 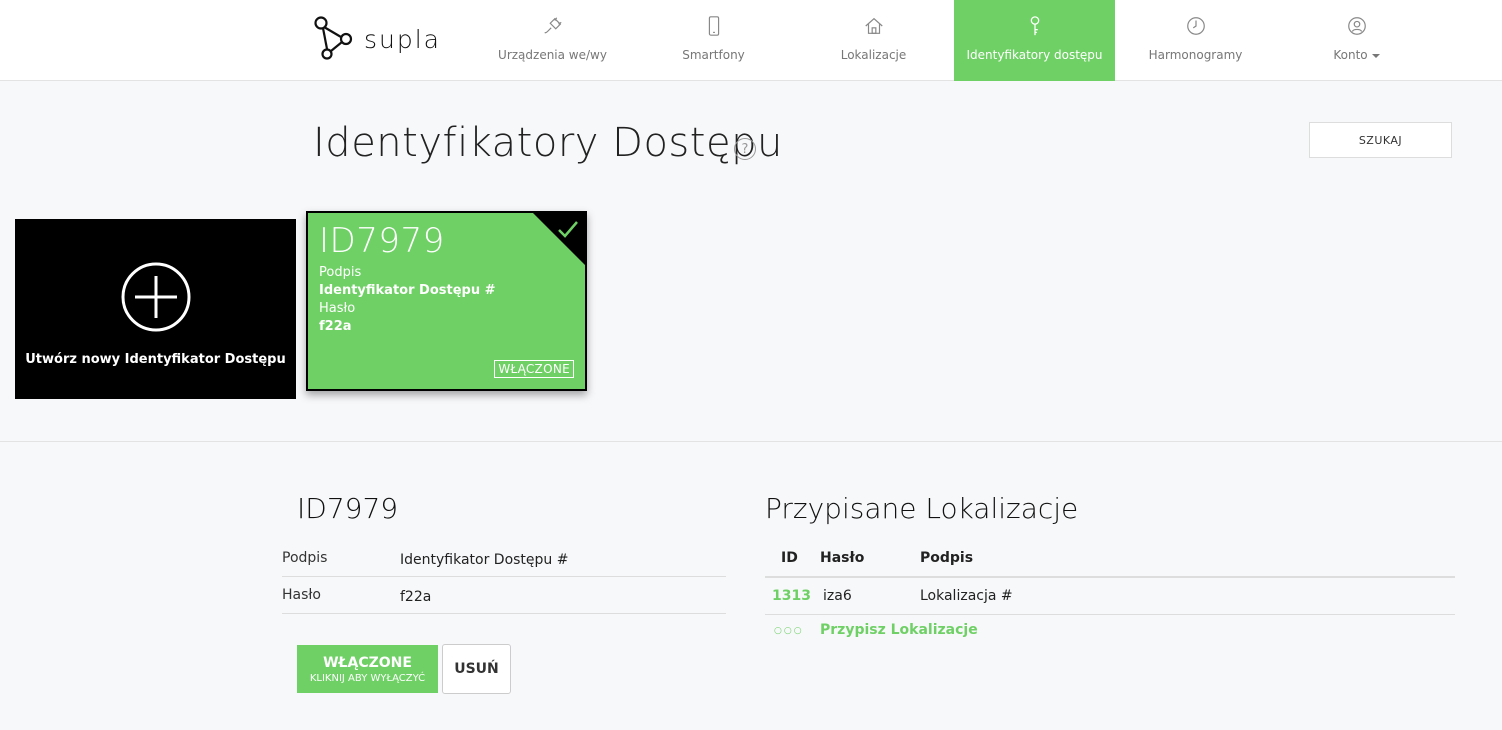 What do you see at coordinates (407, 290) in the screenshot?
I see `card-caption-value: Identyfikator Dostępu #` at bounding box center [407, 290].